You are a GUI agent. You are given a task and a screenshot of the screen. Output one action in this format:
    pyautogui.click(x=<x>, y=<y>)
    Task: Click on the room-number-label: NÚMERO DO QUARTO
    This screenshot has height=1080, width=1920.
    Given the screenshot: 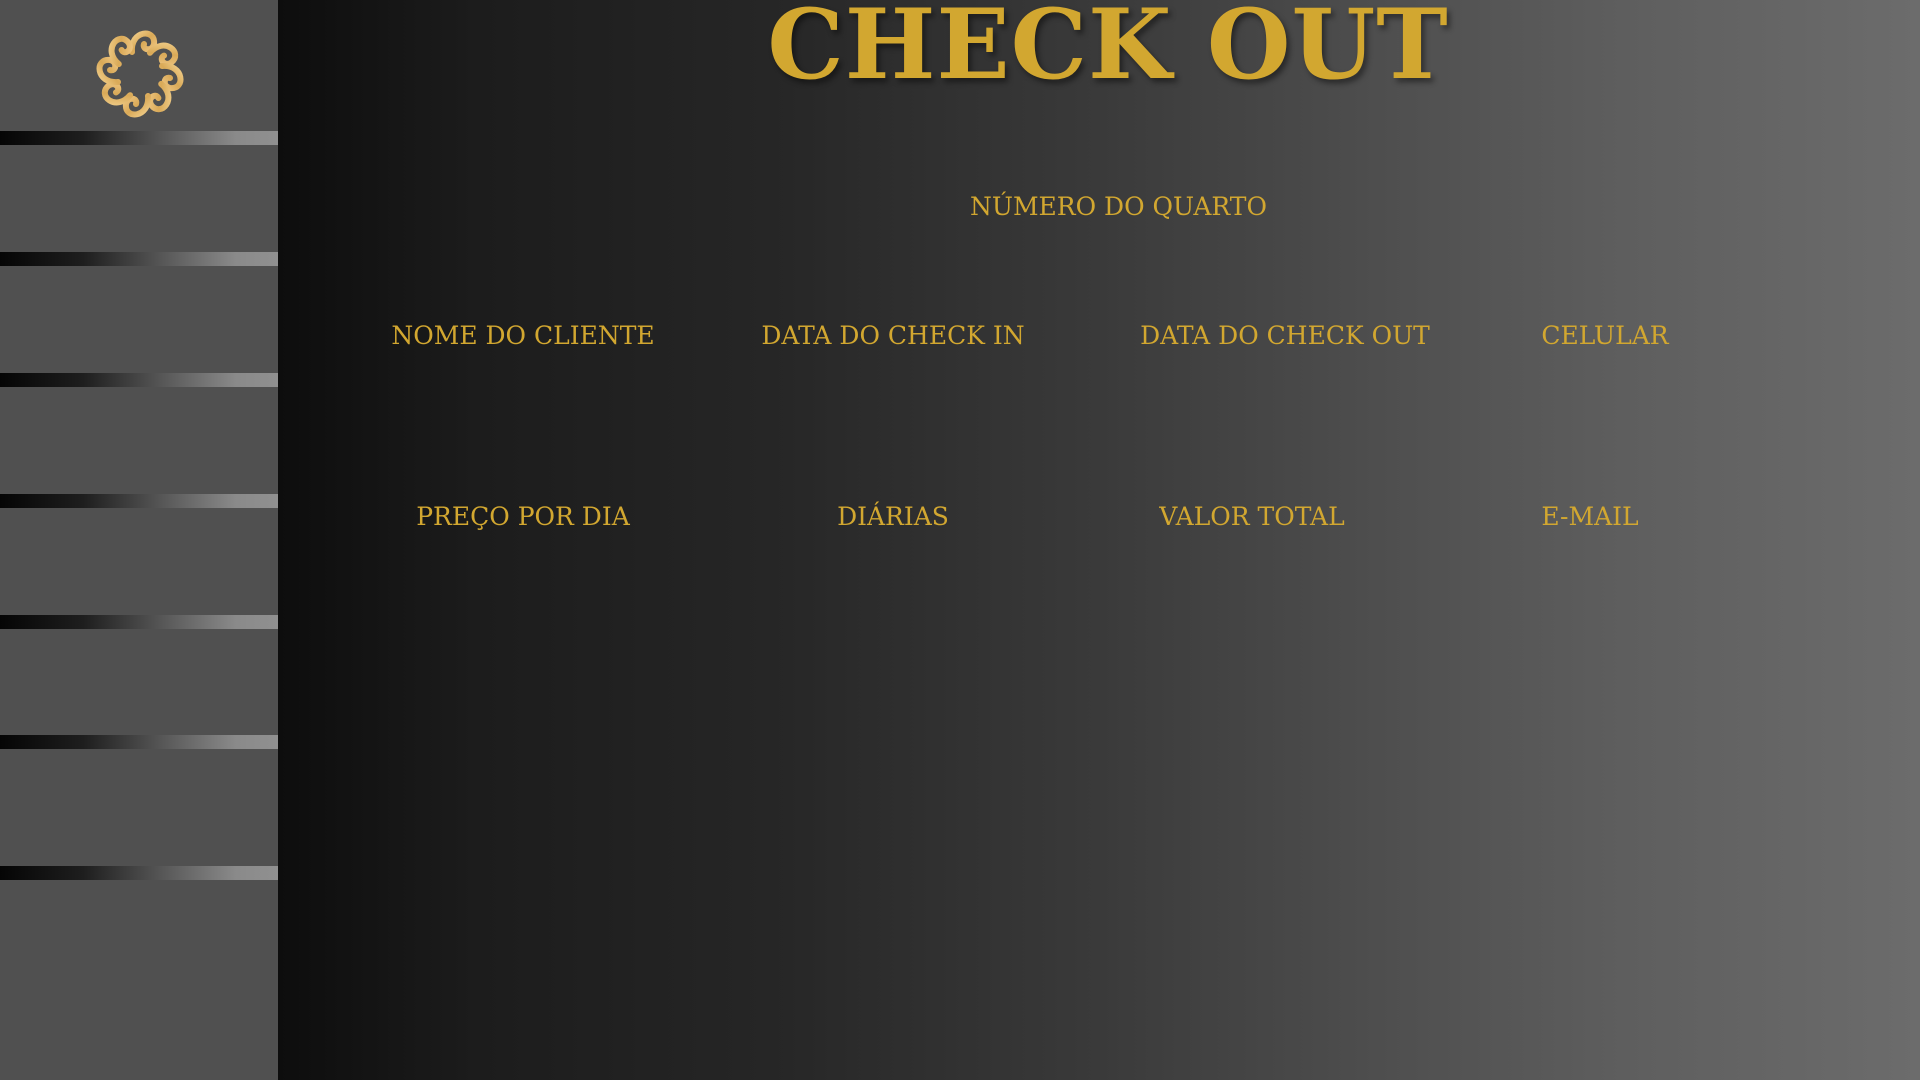 What is the action you would take?
    pyautogui.click(x=1118, y=206)
    